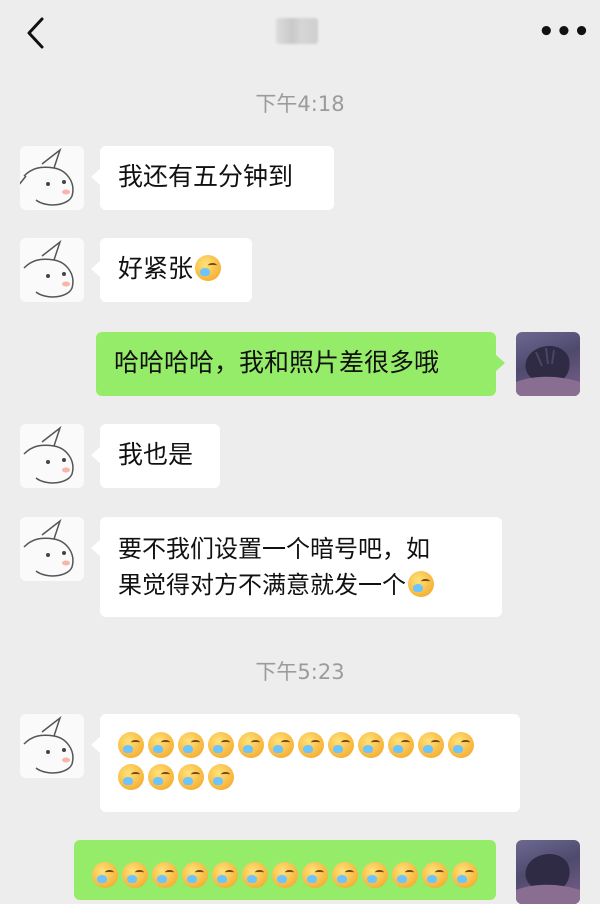 This screenshot has width=600, height=904. I want to click on chevron-left-icon, so click(35, 33).